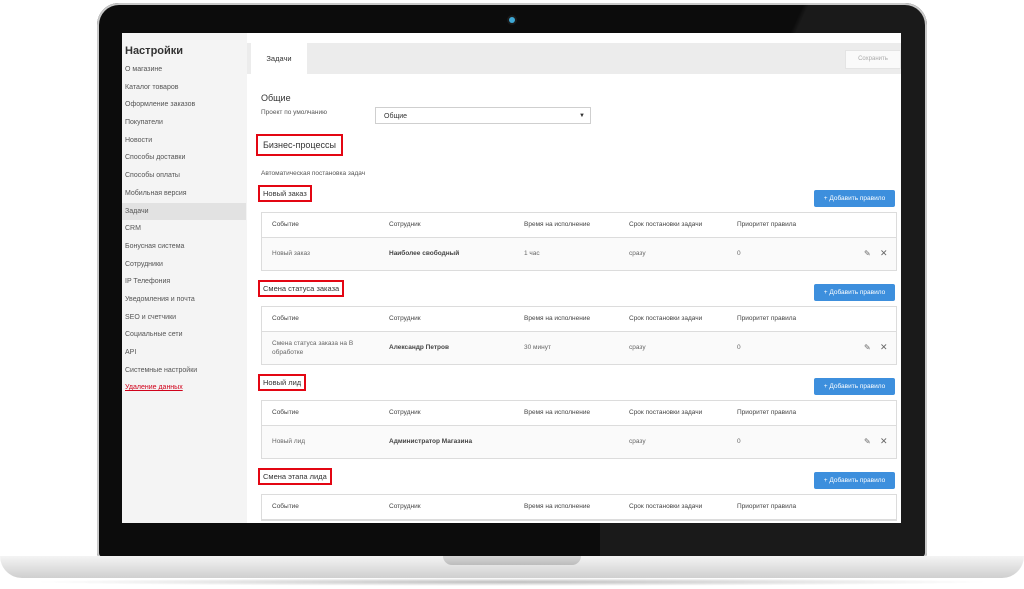  What do you see at coordinates (184, 123) in the screenshot?
I see `sidebar-item-customers: Покупатели` at bounding box center [184, 123].